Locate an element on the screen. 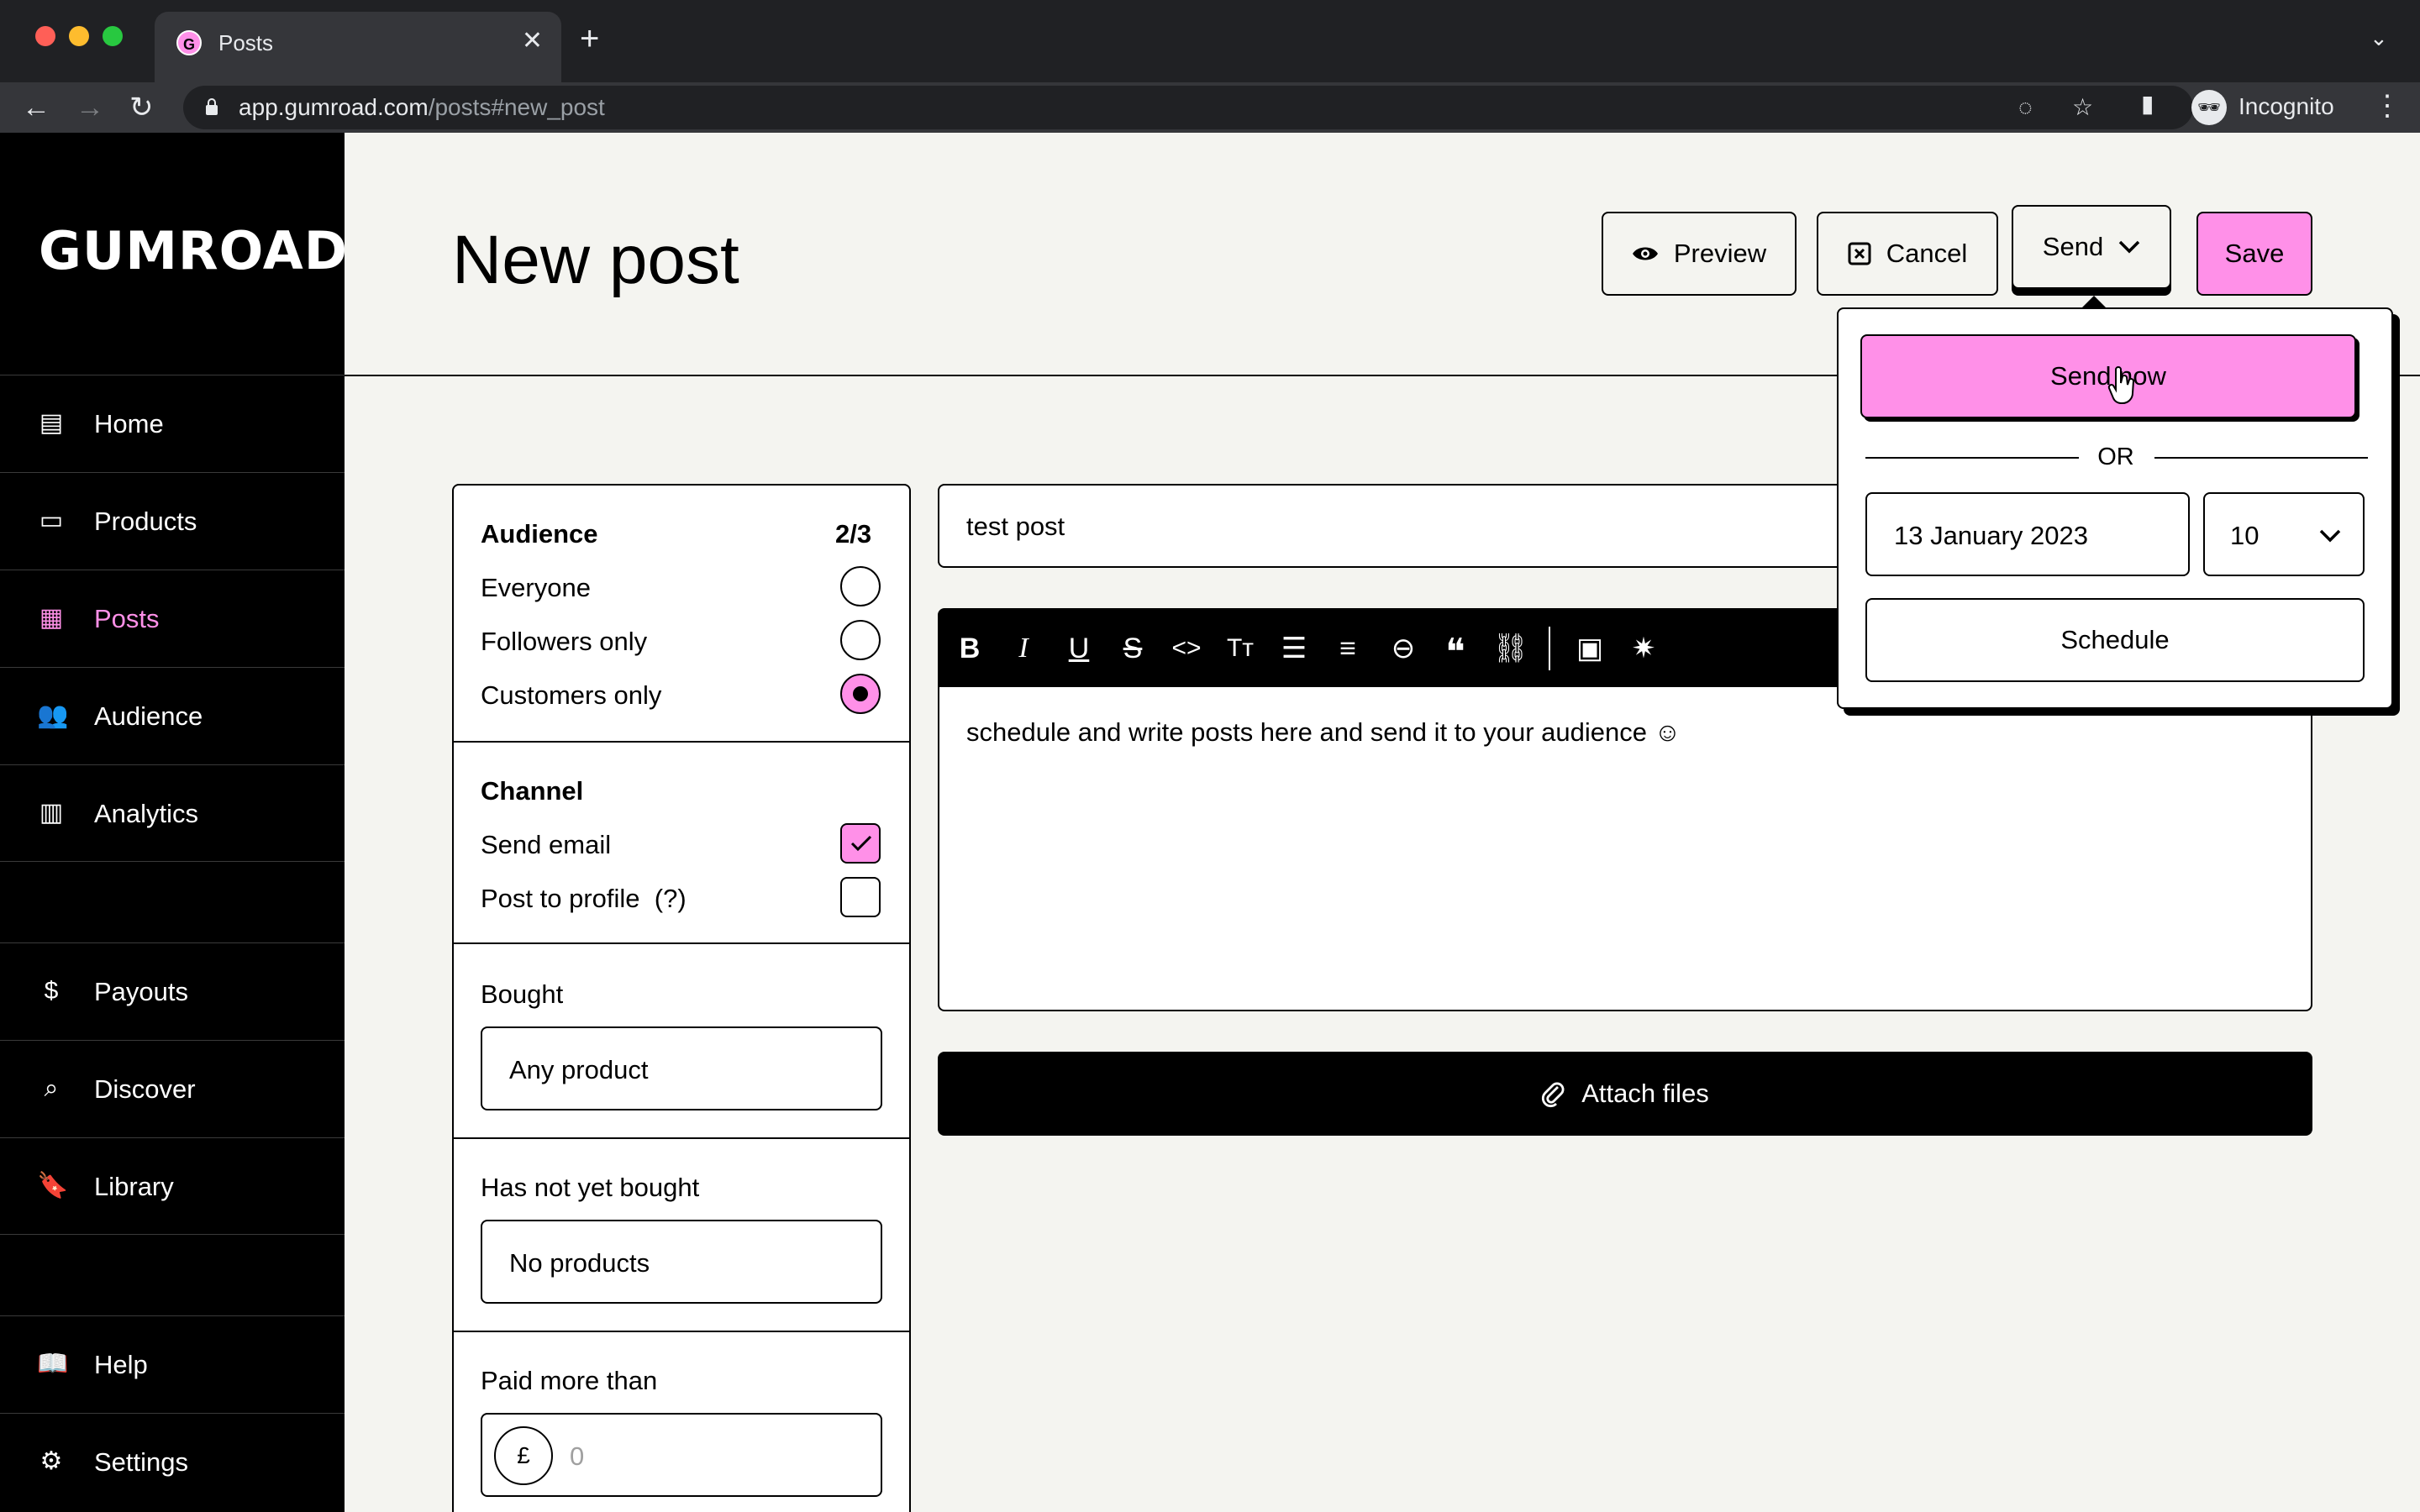 Image resolution: width=2420 pixels, height=1512 pixels. attach-files-button: Attach files is located at coordinates (1625, 1094).